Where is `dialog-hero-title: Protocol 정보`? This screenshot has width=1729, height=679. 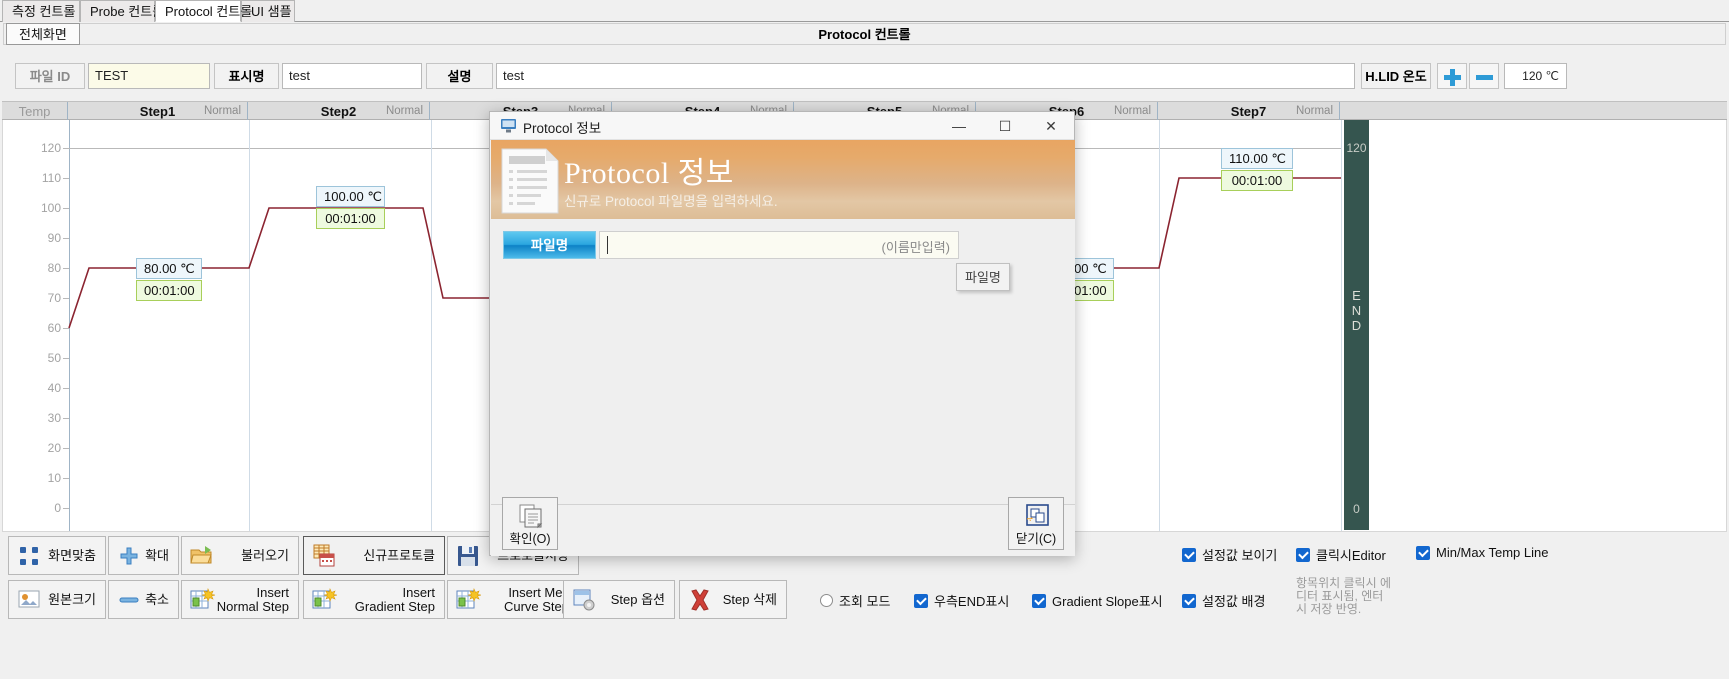 dialog-hero-title: Protocol 정보 is located at coordinates (649, 173).